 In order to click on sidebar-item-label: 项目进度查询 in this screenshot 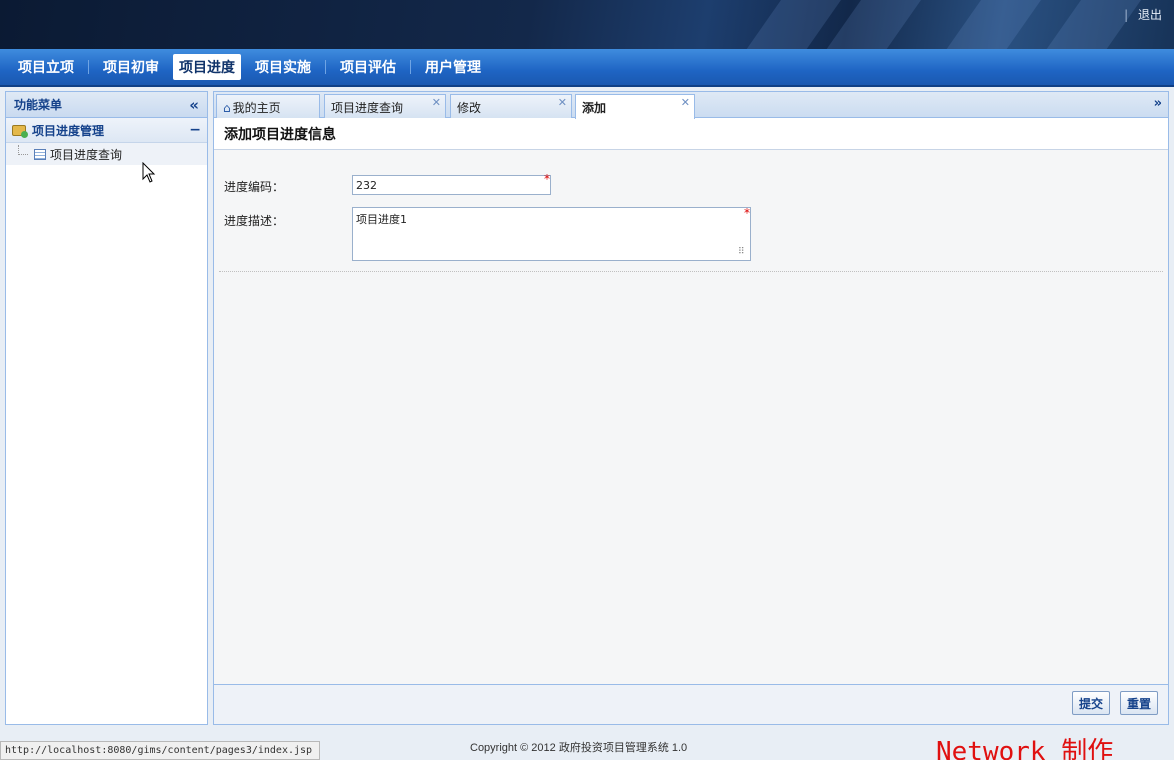, I will do `click(86, 154)`.